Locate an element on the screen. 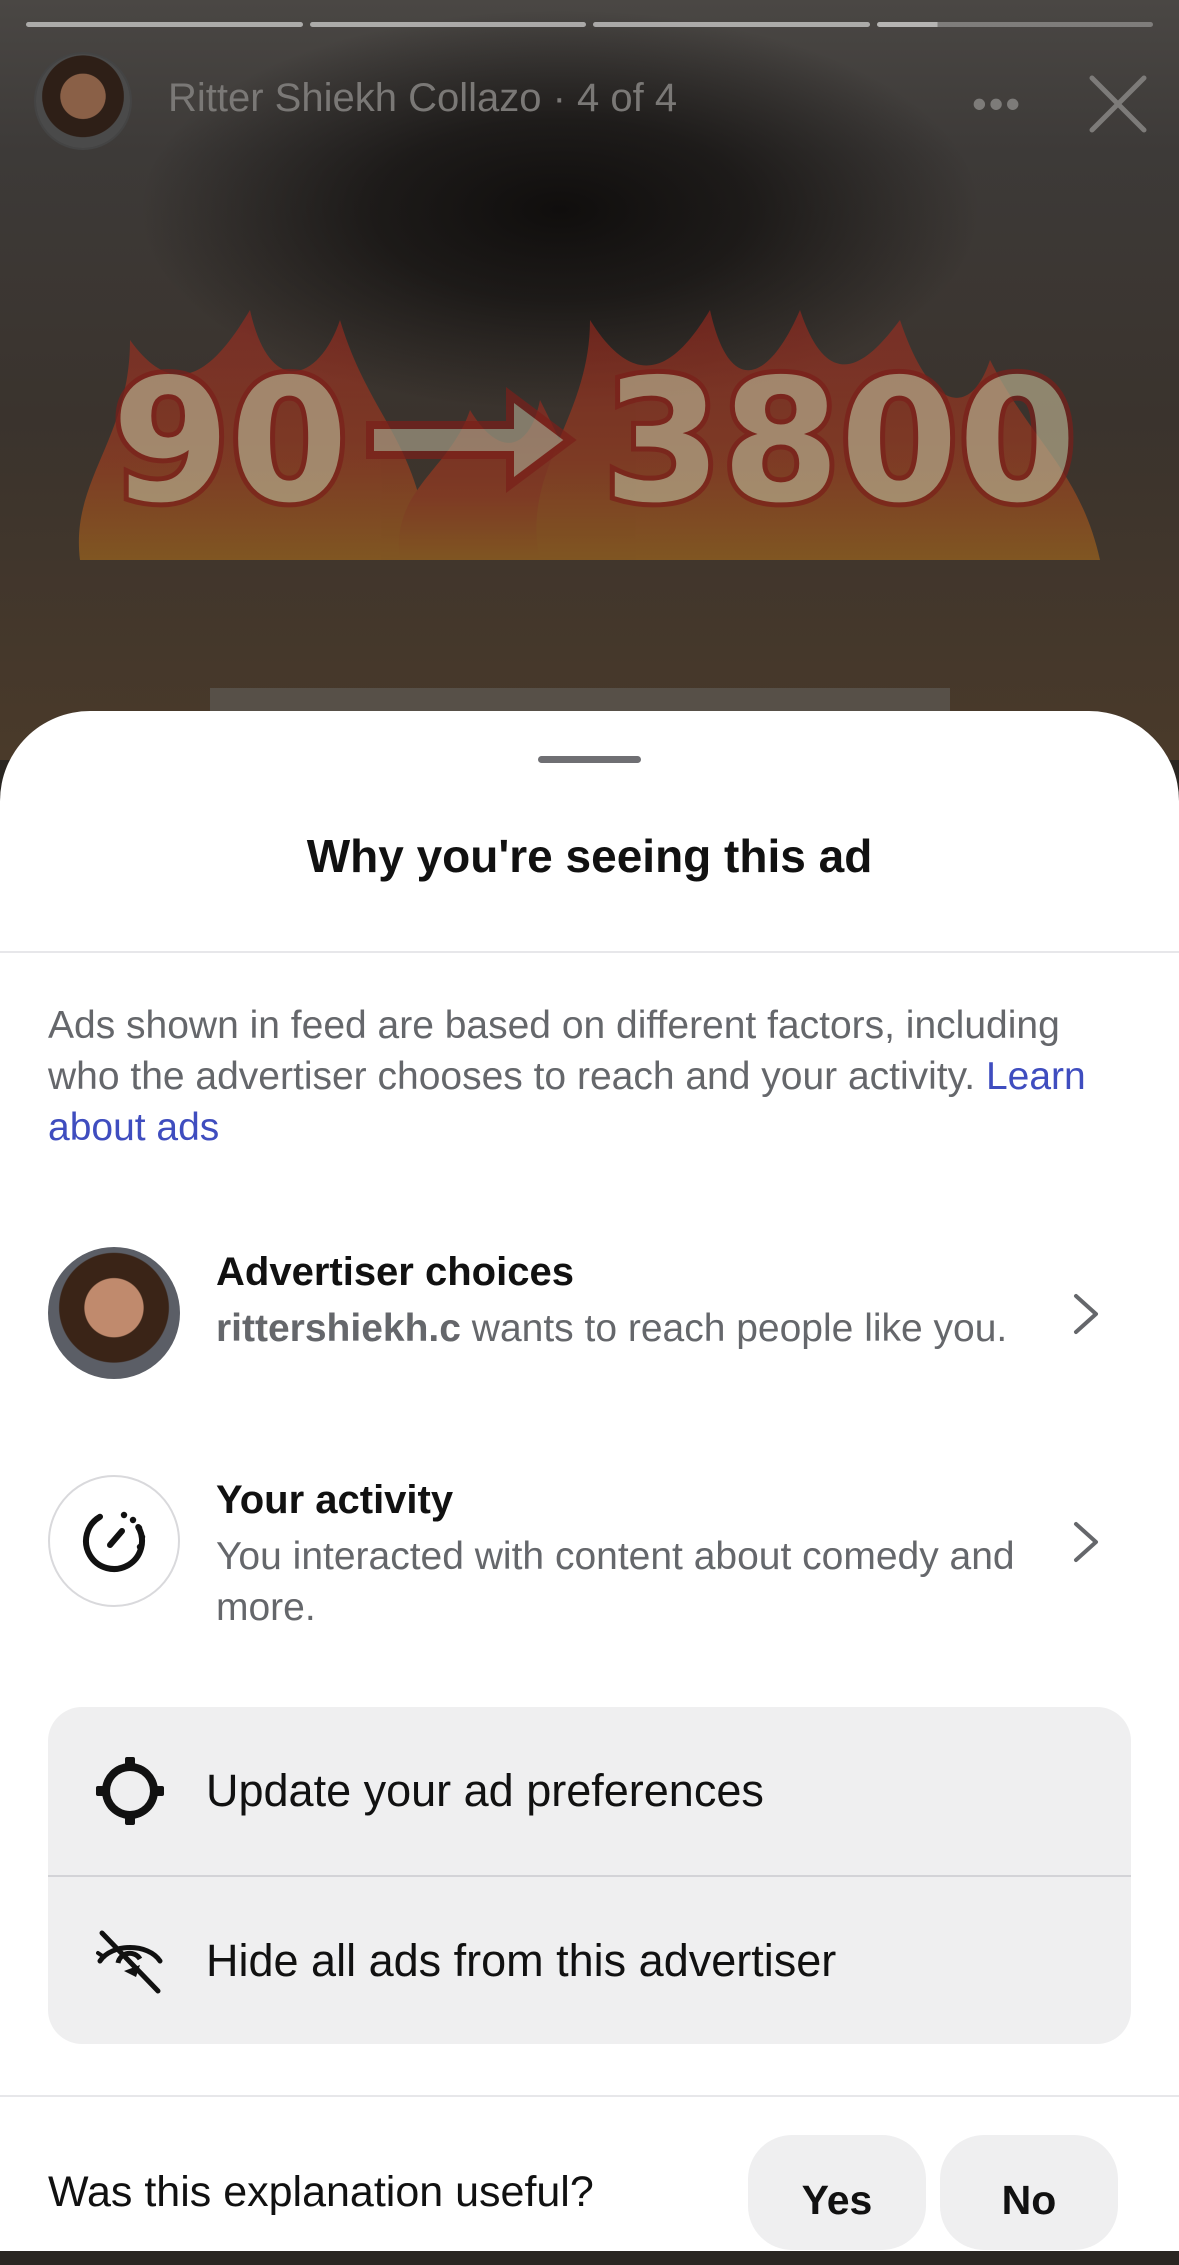 The height and width of the screenshot is (2265, 1179). ad-to-value: 3800 is located at coordinates (839, 442).